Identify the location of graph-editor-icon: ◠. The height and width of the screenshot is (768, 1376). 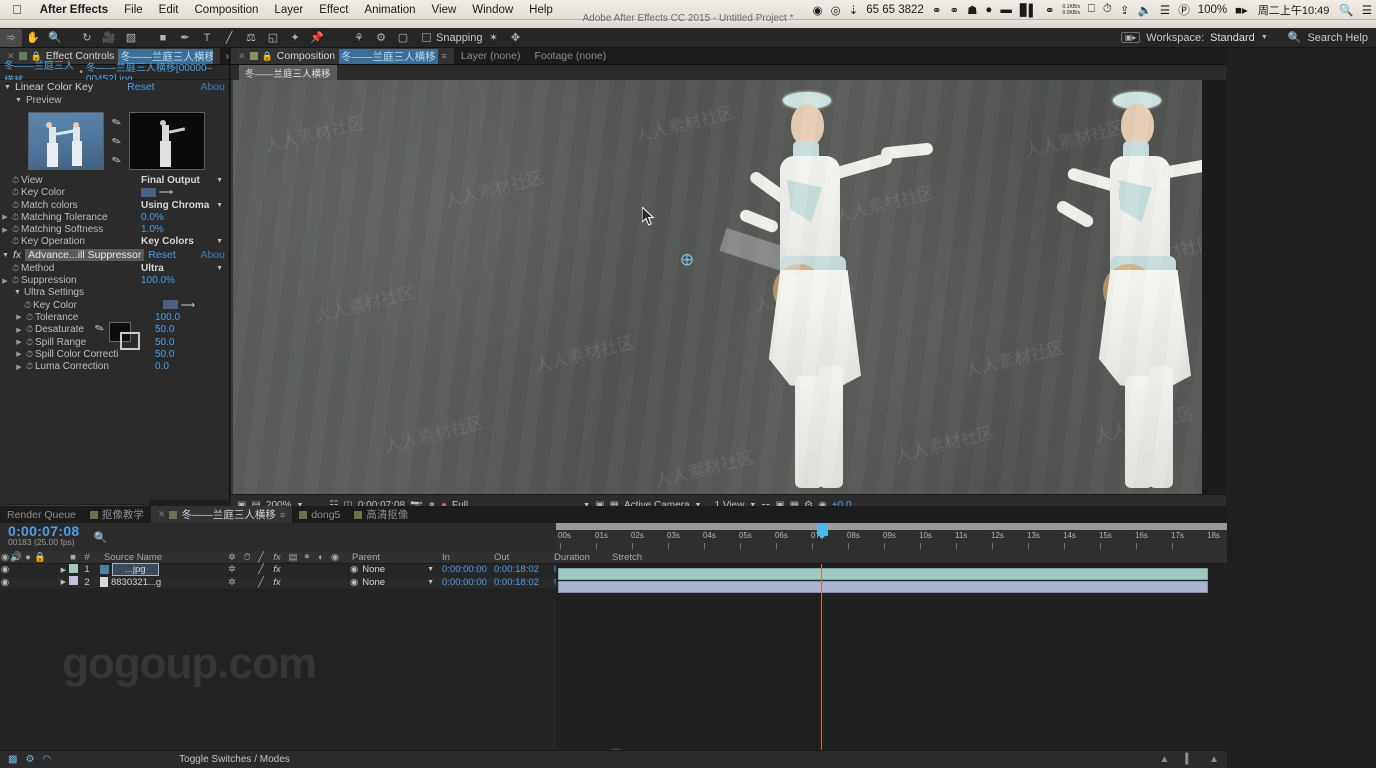
(46, 759).